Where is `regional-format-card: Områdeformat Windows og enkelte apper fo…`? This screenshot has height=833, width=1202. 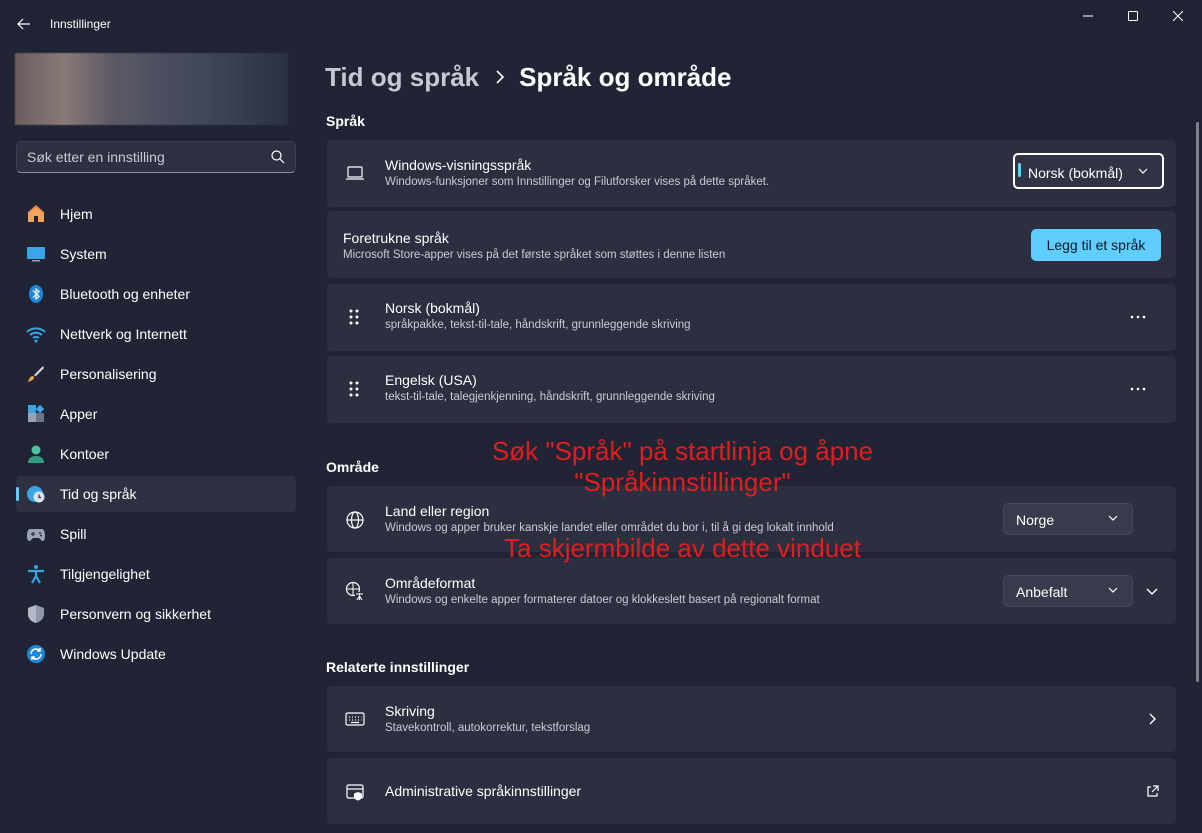
regional-format-card: Områdeformat Windows og enkelte apper fo… is located at coordinates (751, 591).